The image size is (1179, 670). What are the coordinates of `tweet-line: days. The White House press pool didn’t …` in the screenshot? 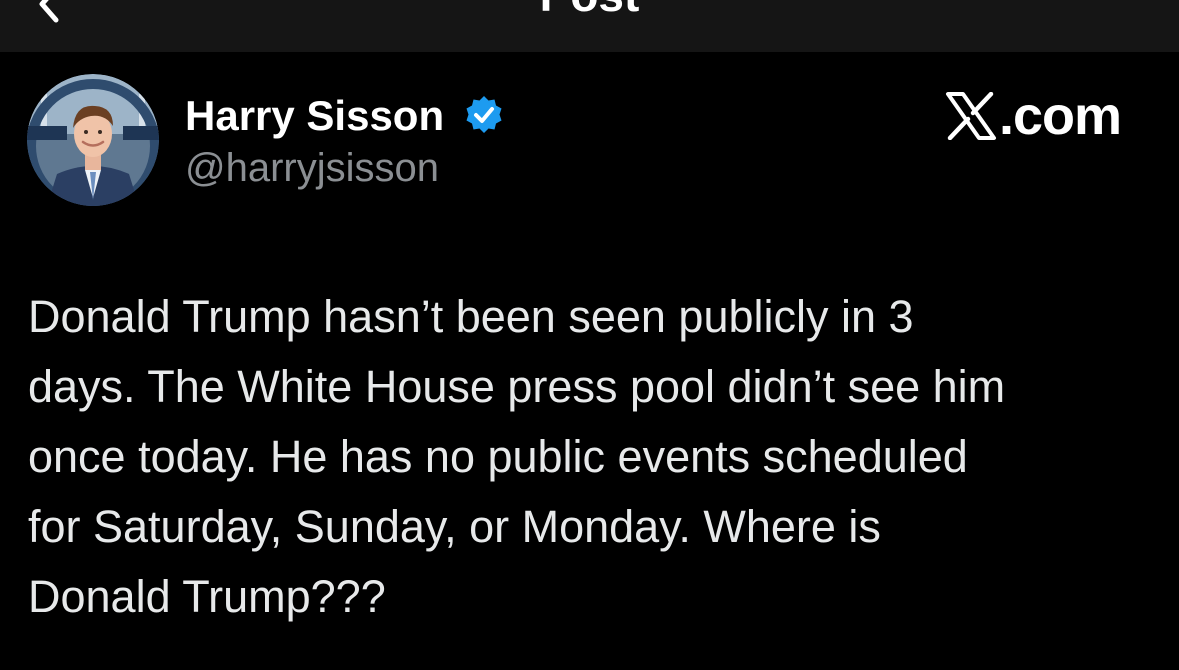 It's located at (517, 386).